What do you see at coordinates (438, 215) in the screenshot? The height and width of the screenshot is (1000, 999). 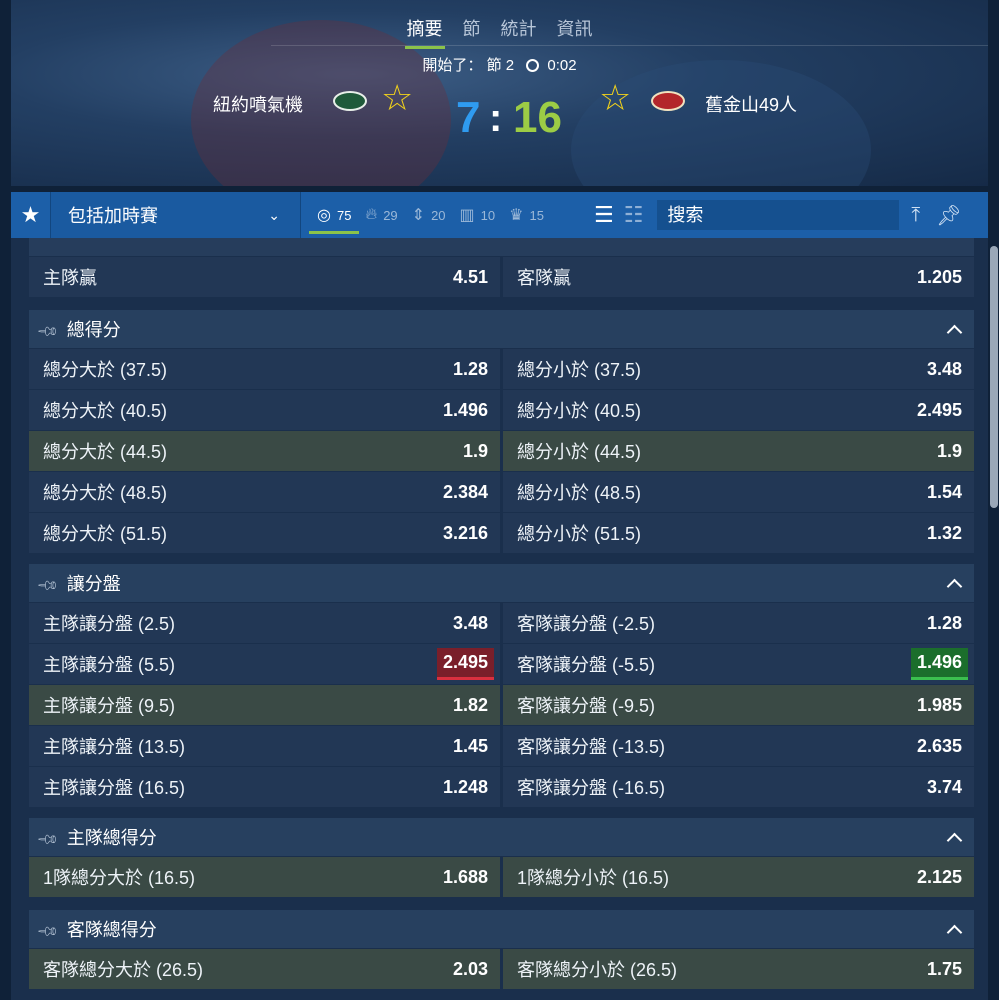 I see `count-value: 20` at bounding box center [438, 215].